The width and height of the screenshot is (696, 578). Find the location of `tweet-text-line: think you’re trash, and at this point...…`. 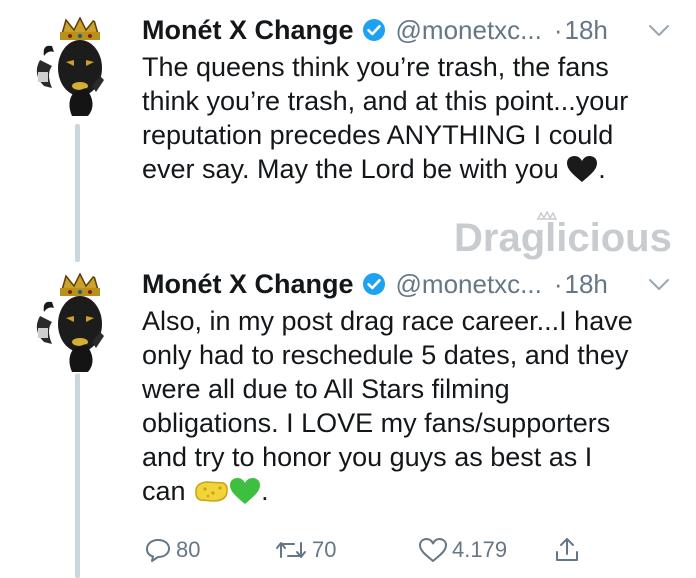

tweet-text-line: think you’re trash, and at this point...… is located at coordinates (385, 101).